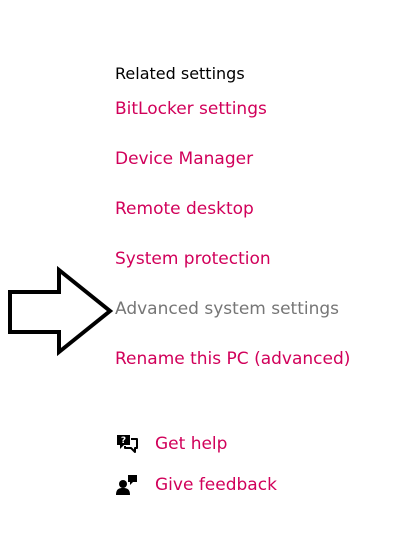 The width and height of the screenshot is (406, 549). Describe the element at coordinates (184, 209) in the screenshot. I see `remote-desktop-link: Remote desktop` at that location.